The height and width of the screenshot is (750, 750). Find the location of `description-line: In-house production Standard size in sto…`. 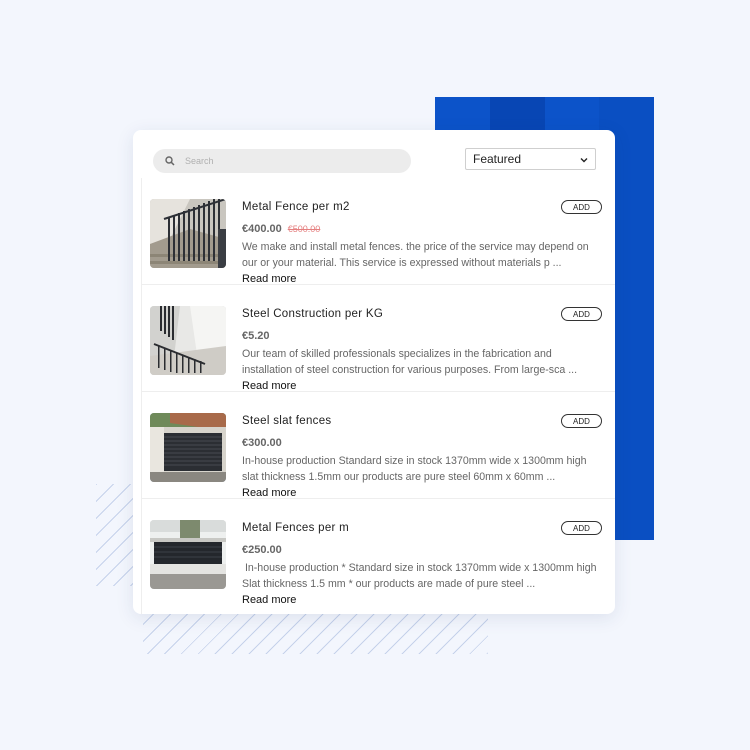

description-line: In-house production Standard size in sto… is located at coordinates (414, 461).